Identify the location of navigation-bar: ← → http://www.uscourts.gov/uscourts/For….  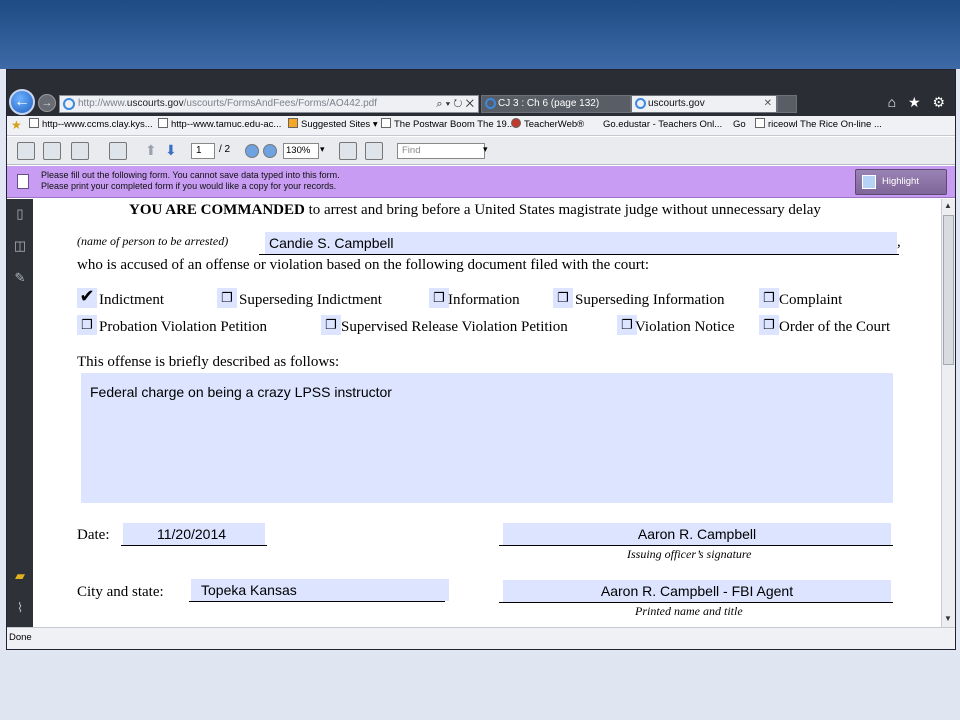
(481, 93).